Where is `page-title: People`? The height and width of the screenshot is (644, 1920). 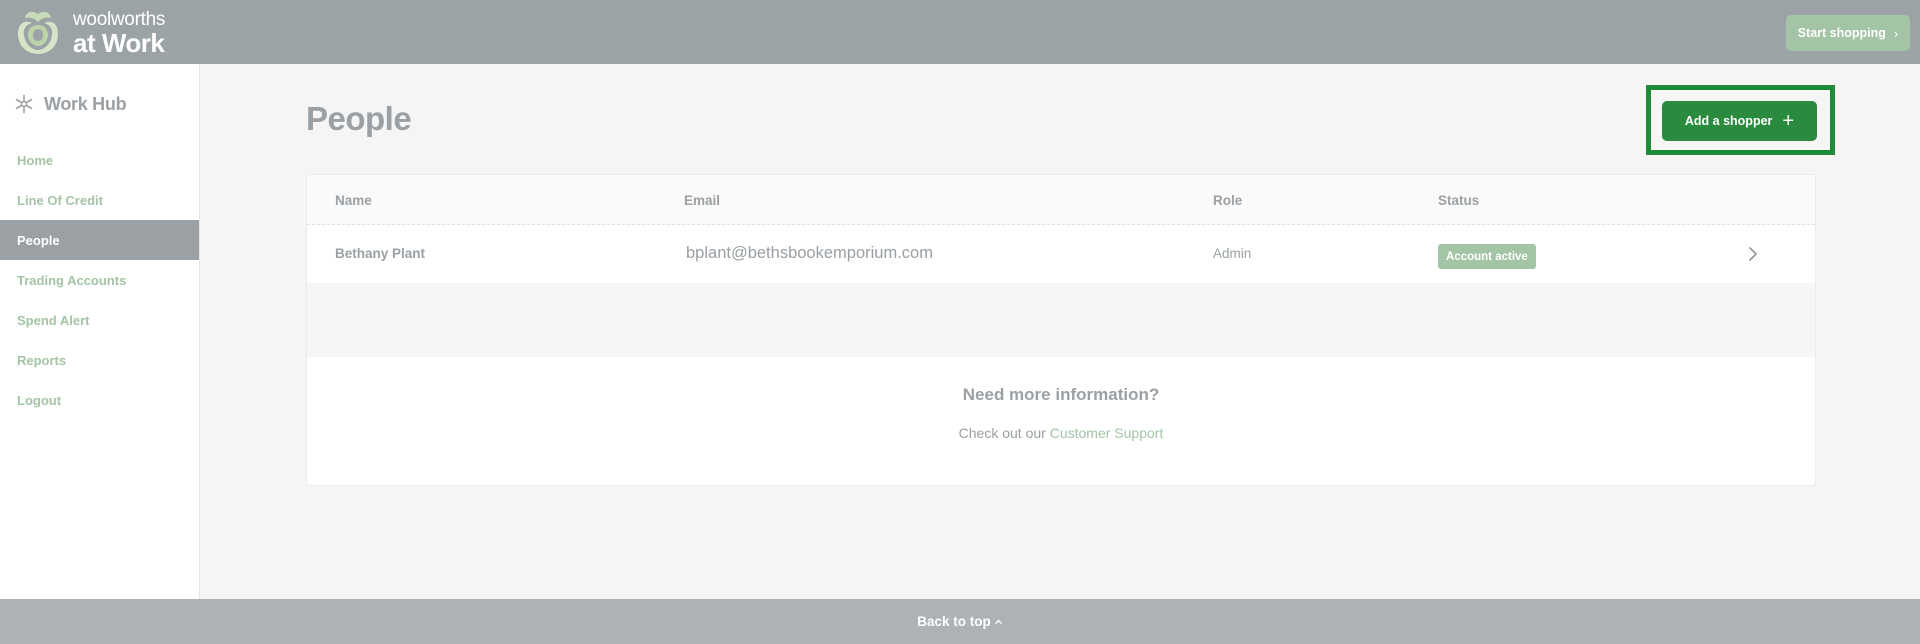 page-title: People is located at coordinates (359, 118).